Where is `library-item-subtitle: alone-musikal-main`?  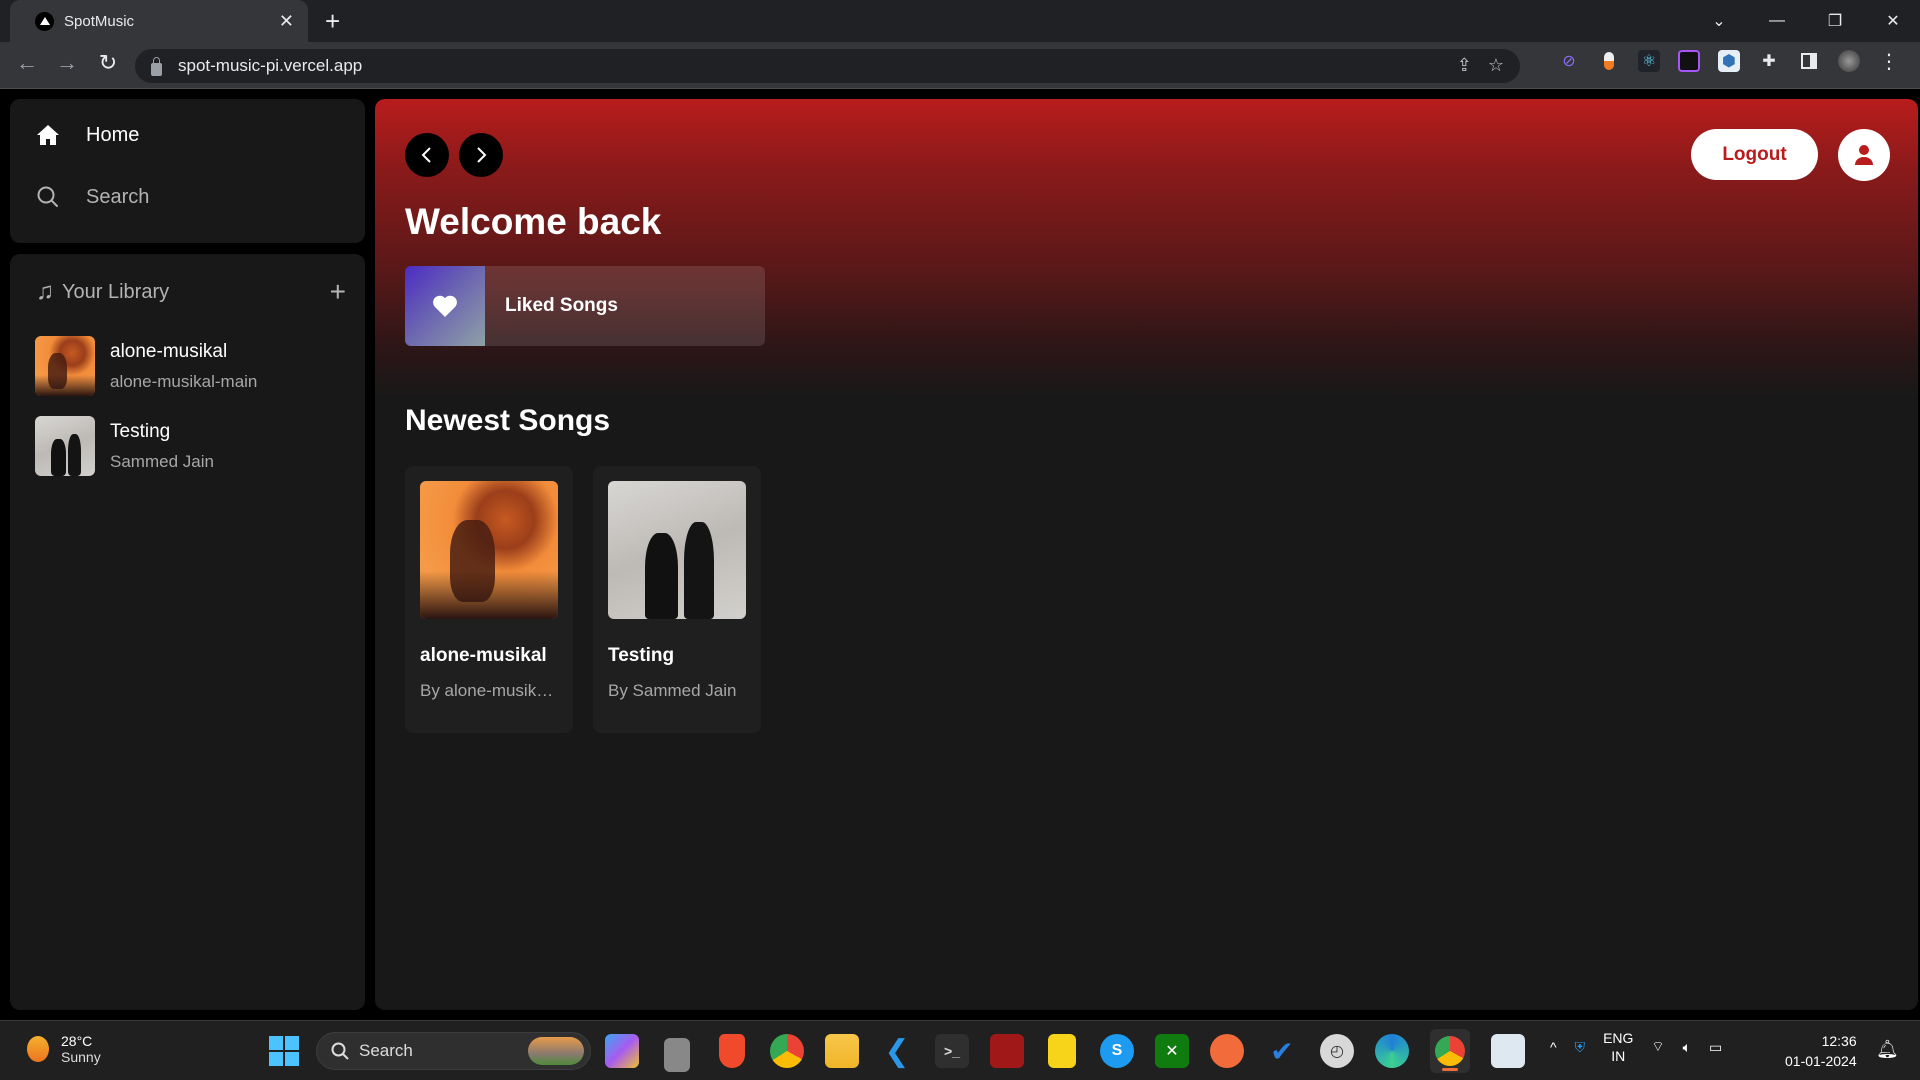 library-item-subtitle: alone-musikal-main is located at coordinates (184, 381).